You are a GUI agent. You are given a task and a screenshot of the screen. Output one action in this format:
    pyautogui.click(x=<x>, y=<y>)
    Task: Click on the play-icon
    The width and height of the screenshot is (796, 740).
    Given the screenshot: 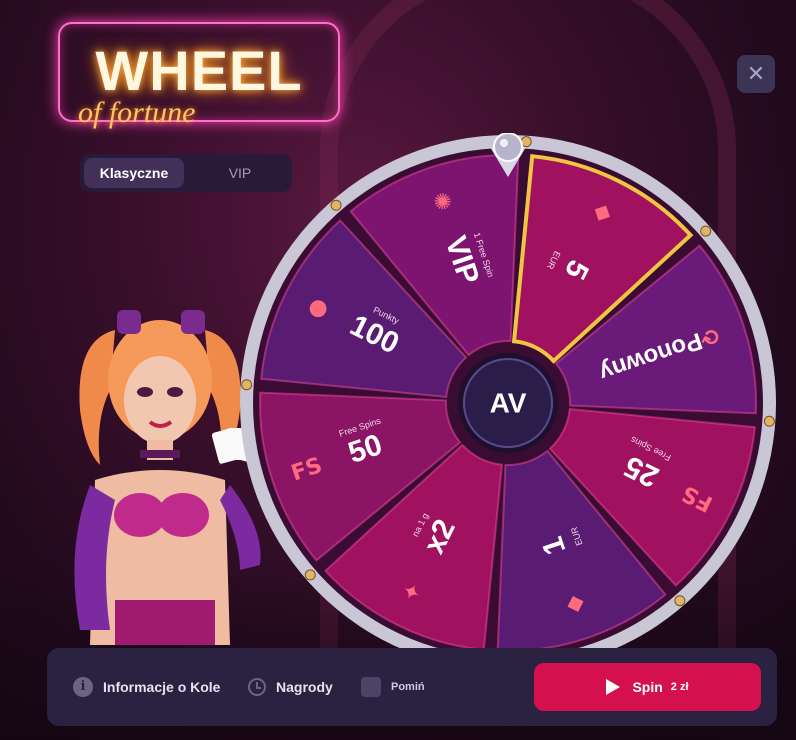 What is the action you would take?
    pyautogui.click(x=613, y=687)
    